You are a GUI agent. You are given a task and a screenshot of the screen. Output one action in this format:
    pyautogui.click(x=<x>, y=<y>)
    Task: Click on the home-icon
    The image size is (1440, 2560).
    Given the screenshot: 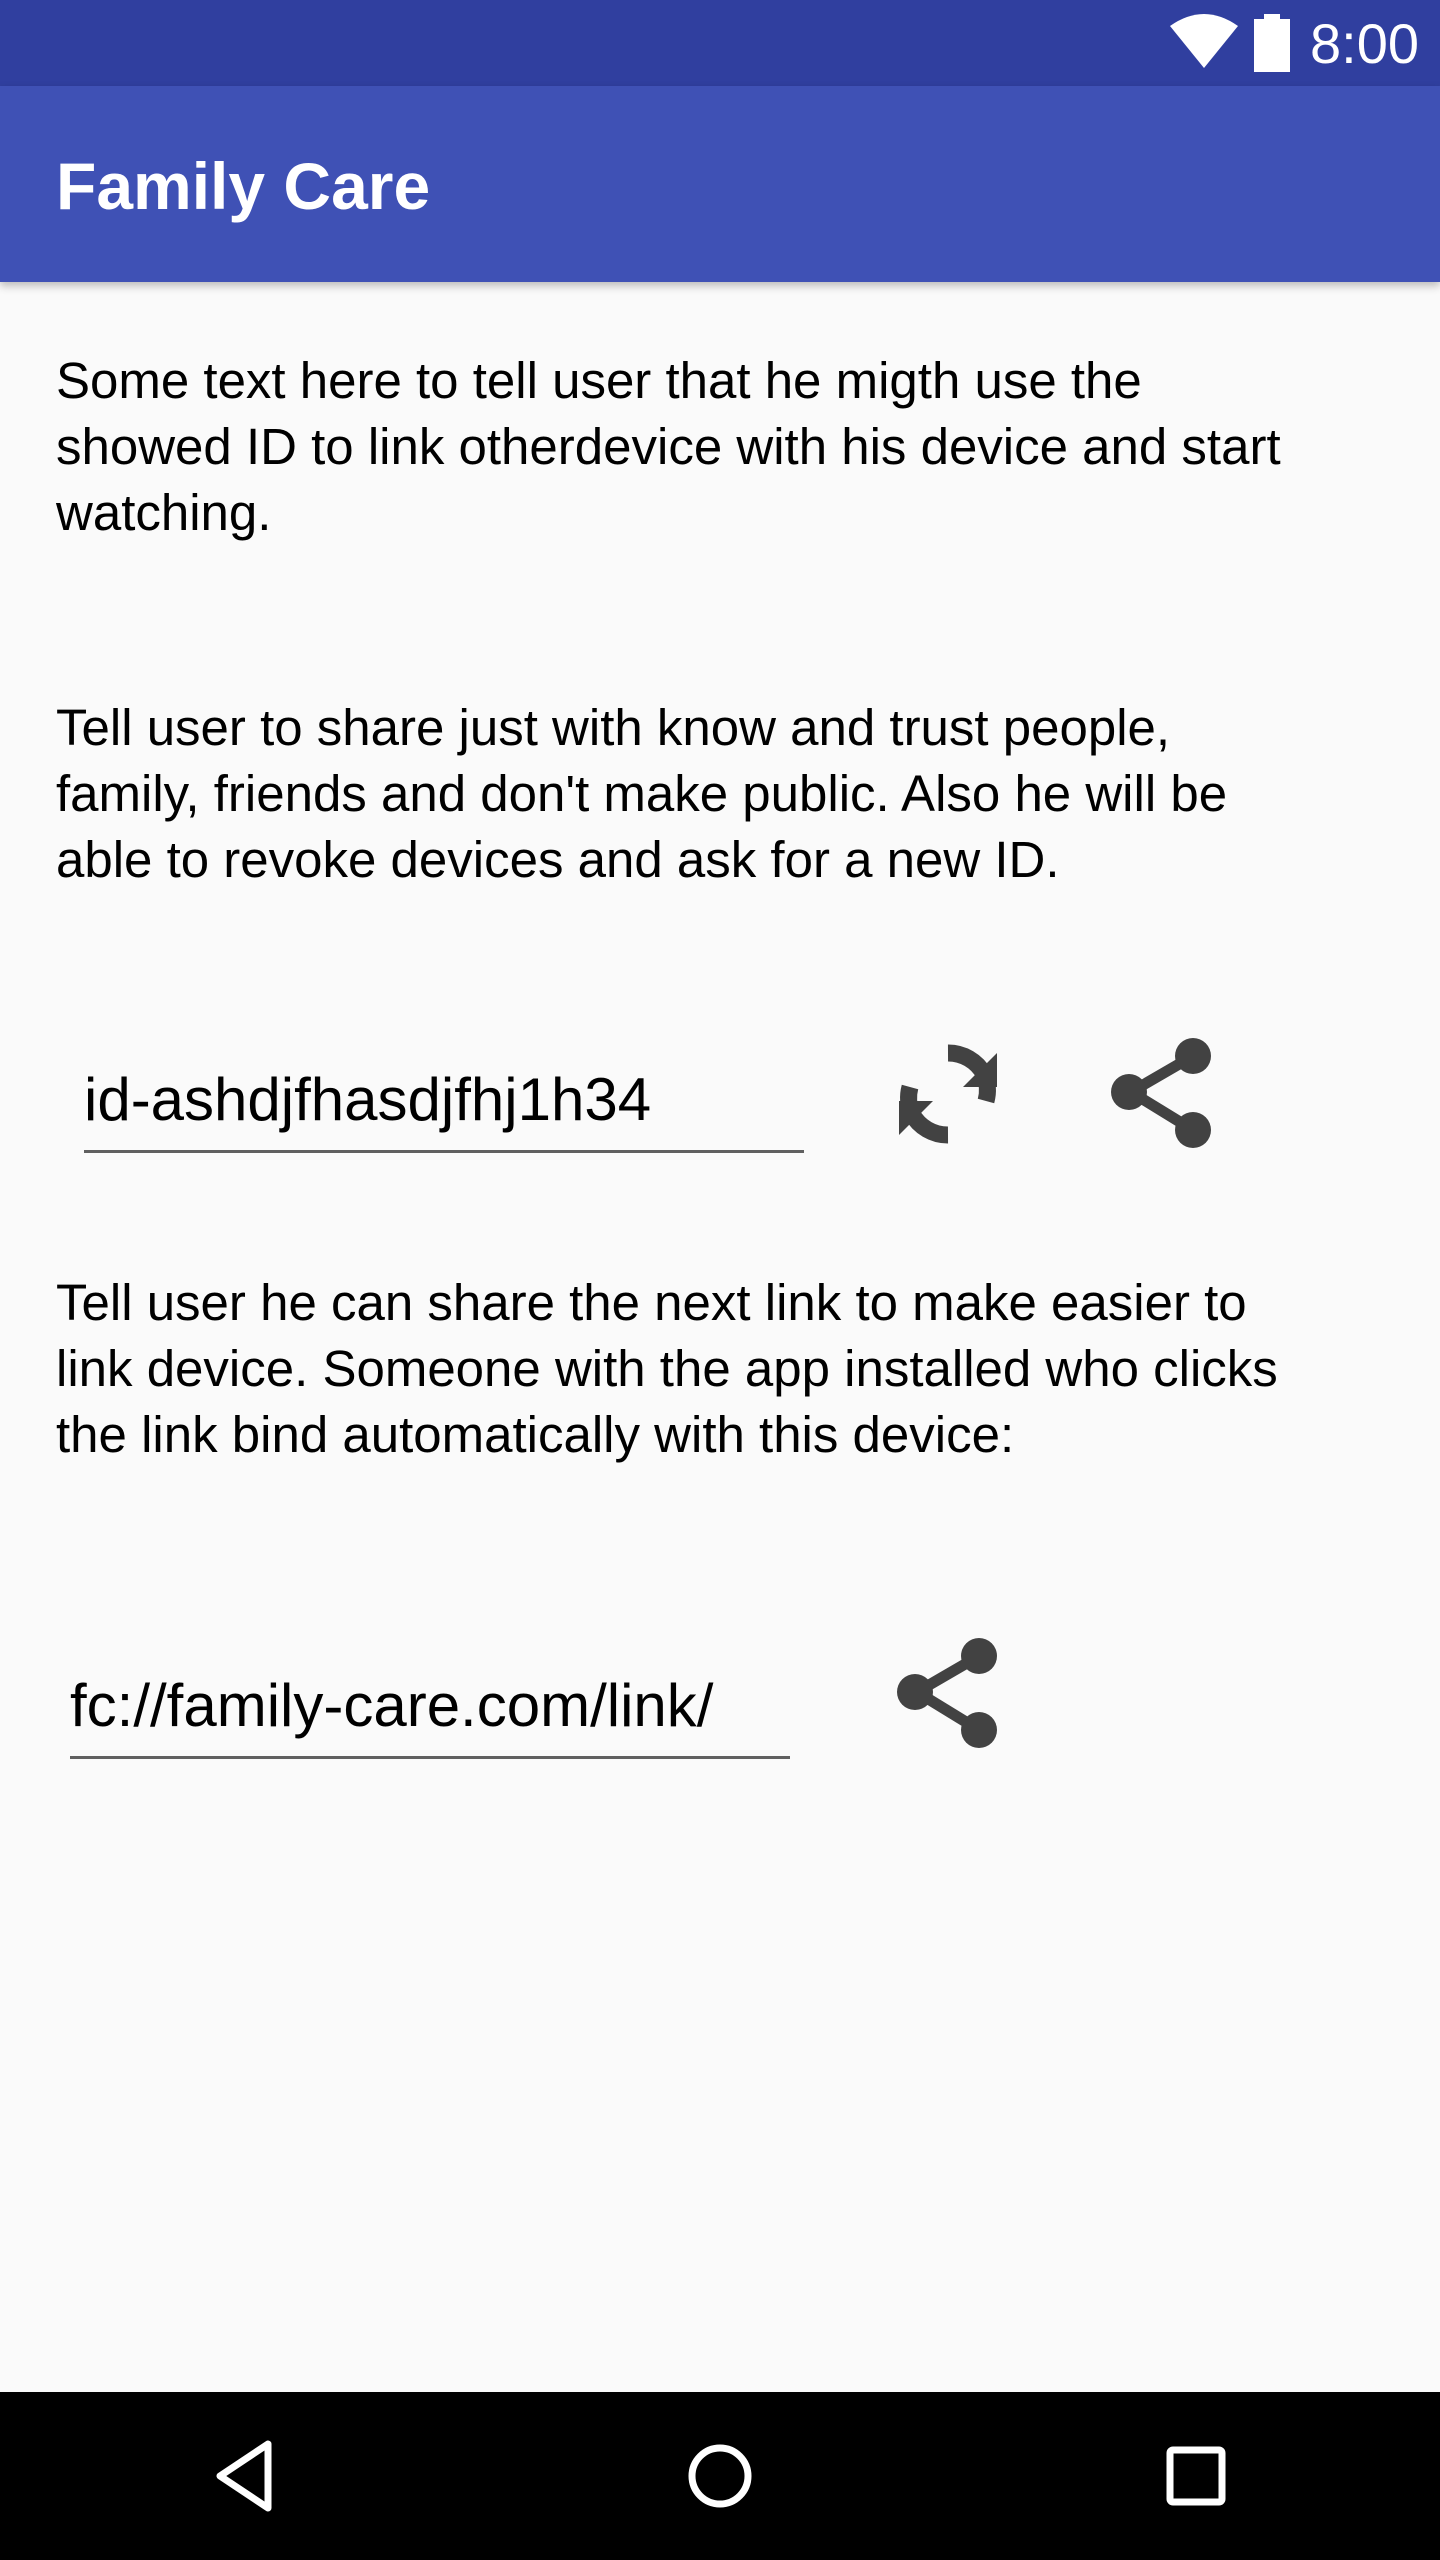 What is the action you would take?
    pyautogui.click(x=720, y=2476)
    